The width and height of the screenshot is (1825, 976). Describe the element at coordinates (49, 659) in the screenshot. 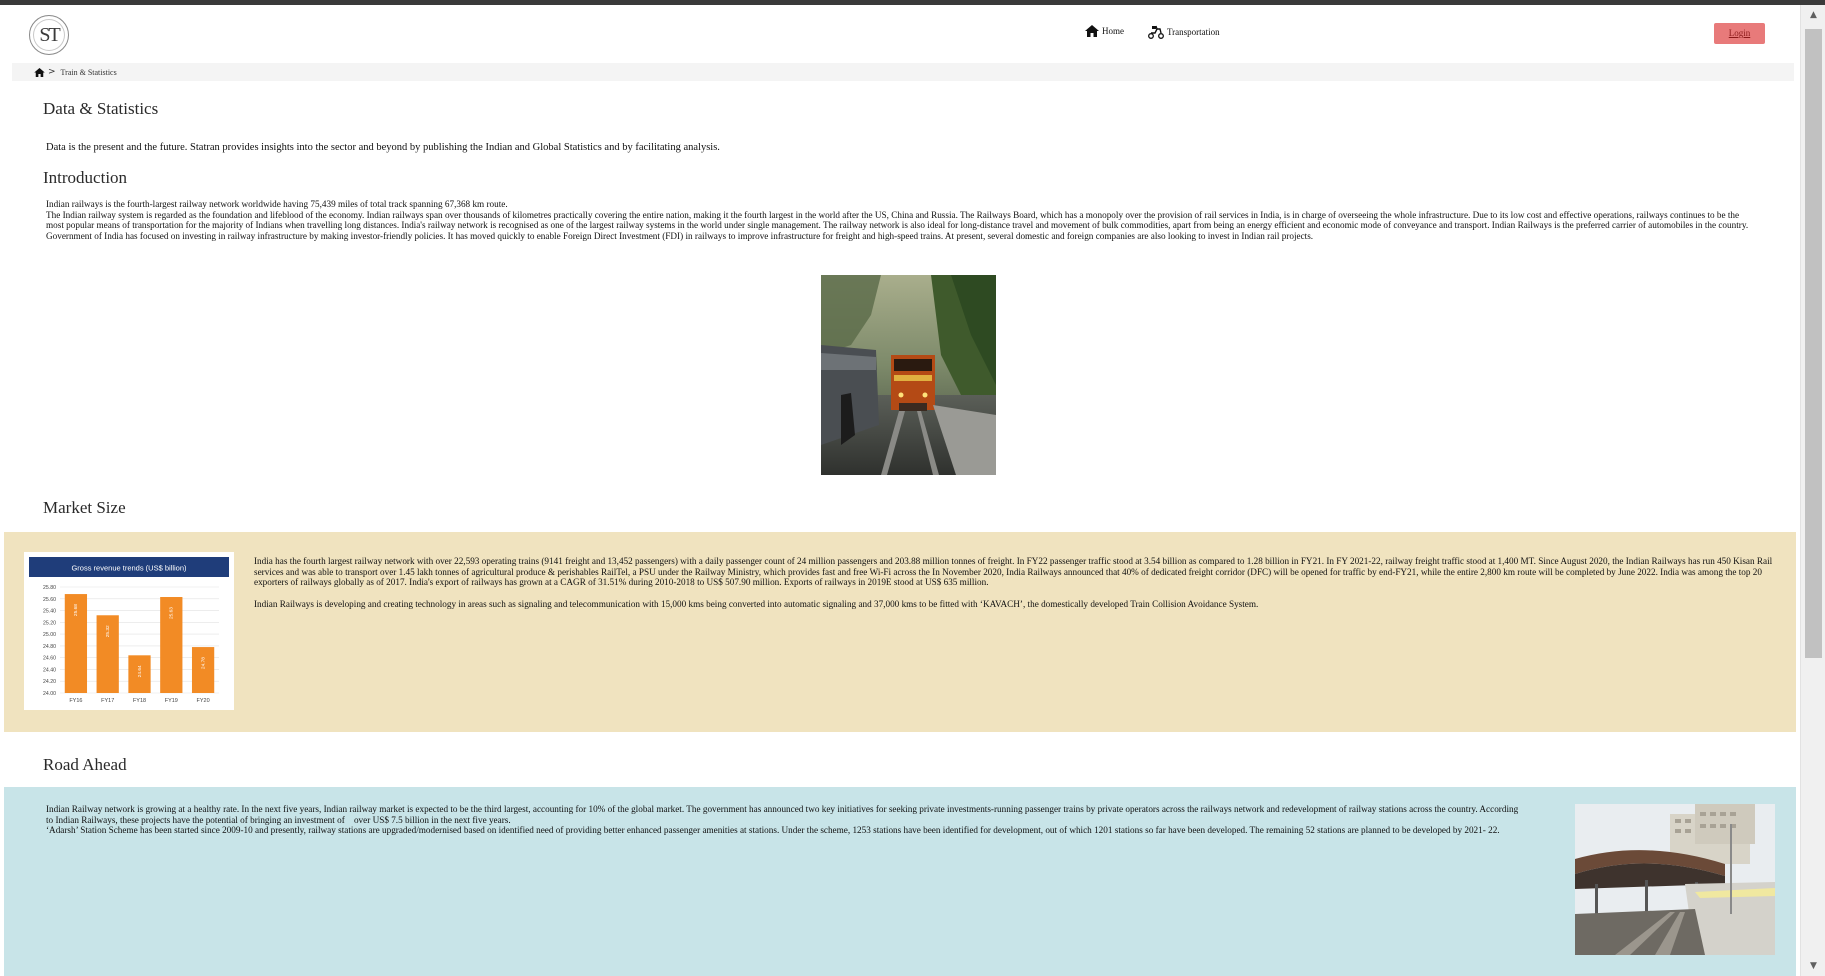

I see `chart-y-tick-label: 24.60` at that location.